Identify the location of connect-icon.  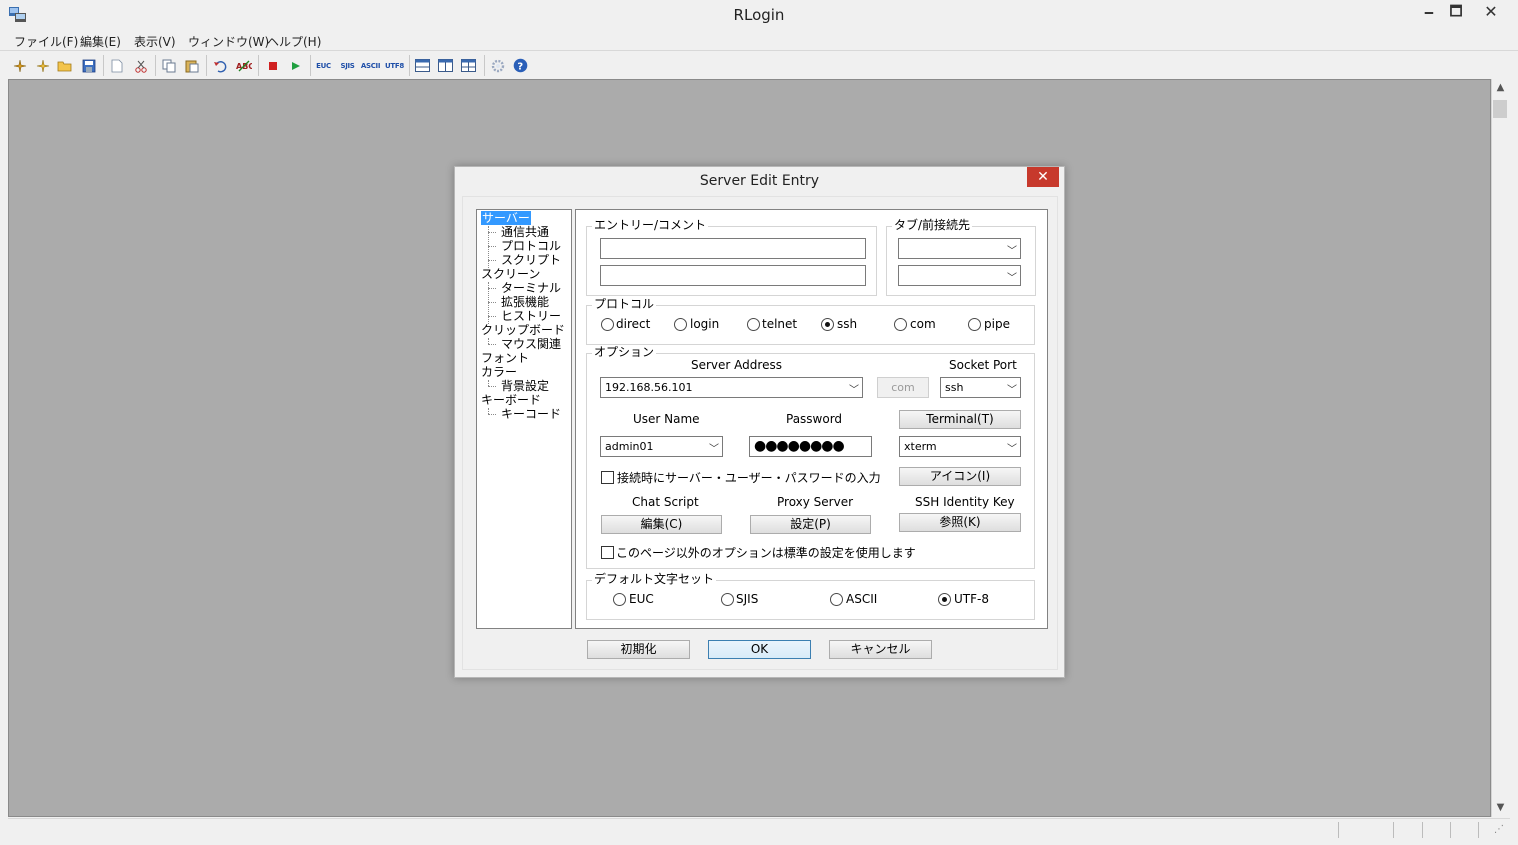
(42, 65).